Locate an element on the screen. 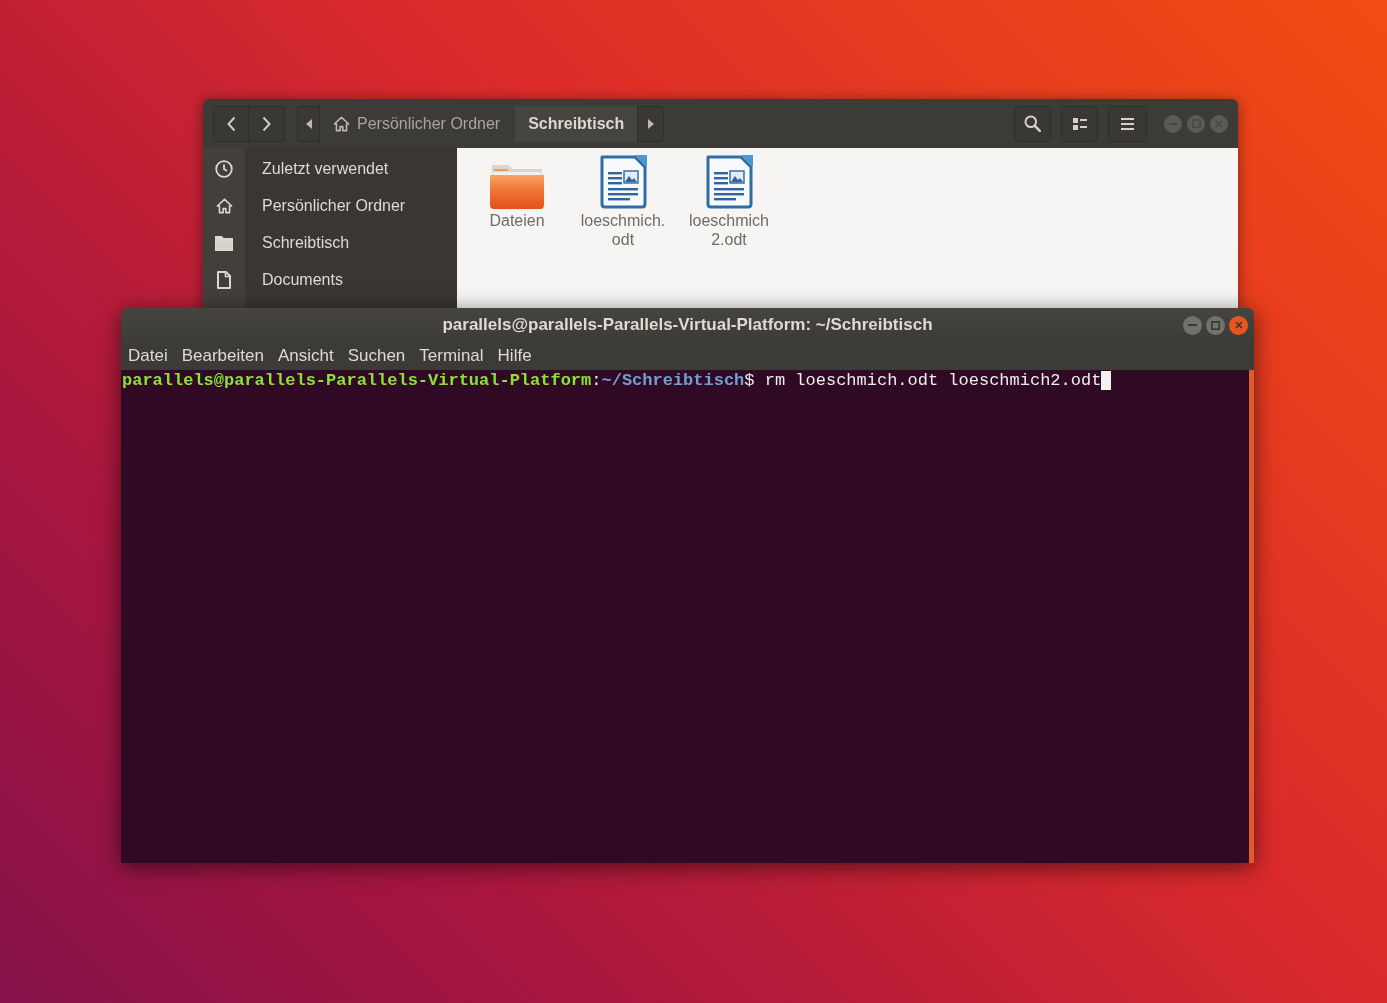 This screenshot has height=1003, width=1387. sidebar-item: Persönlicher Ordner is located at coordinates (330, 205).